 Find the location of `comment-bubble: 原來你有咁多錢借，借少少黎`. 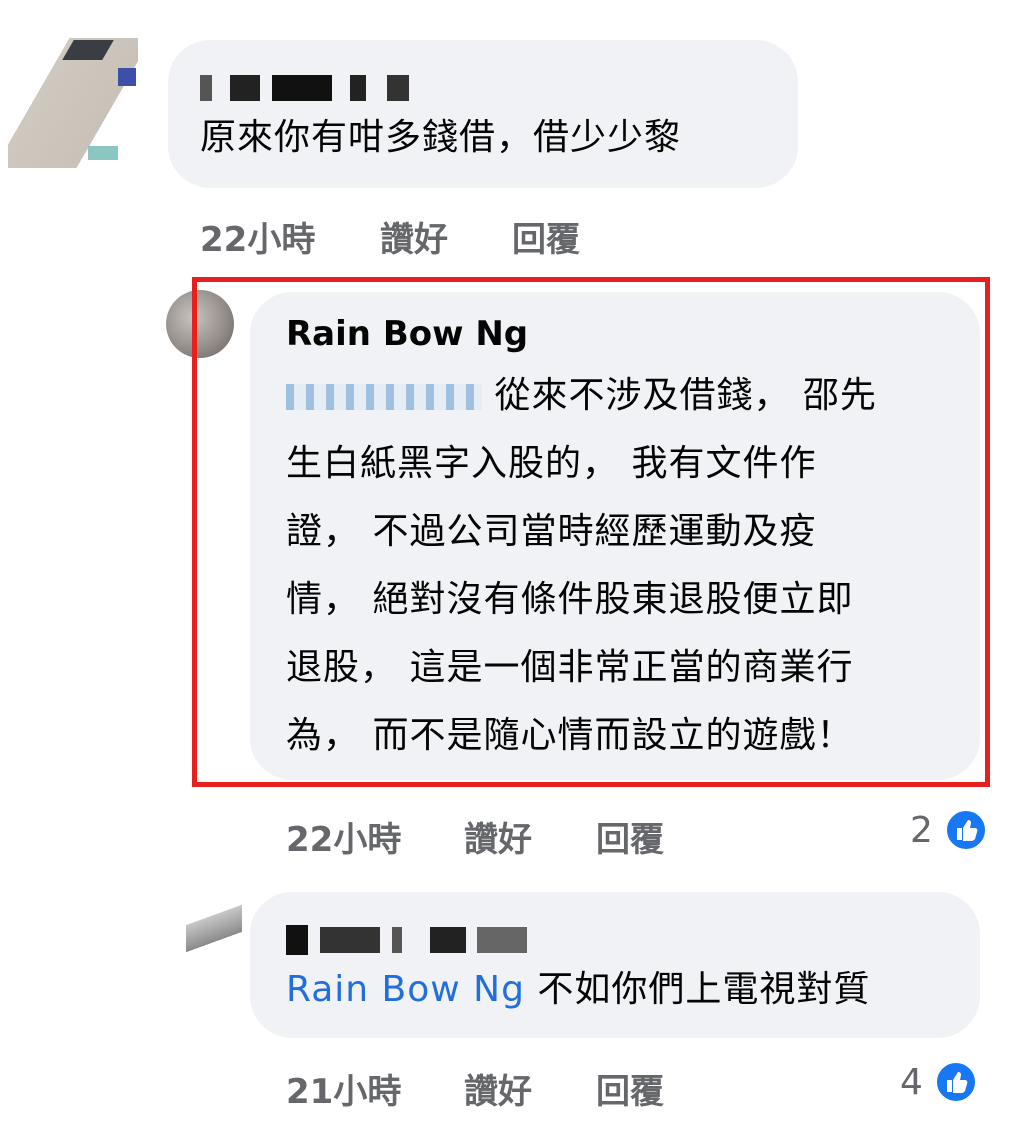

comment-bubble: 原來你有咁多錢借，借少少黎 is located at coordinates (483, 114).